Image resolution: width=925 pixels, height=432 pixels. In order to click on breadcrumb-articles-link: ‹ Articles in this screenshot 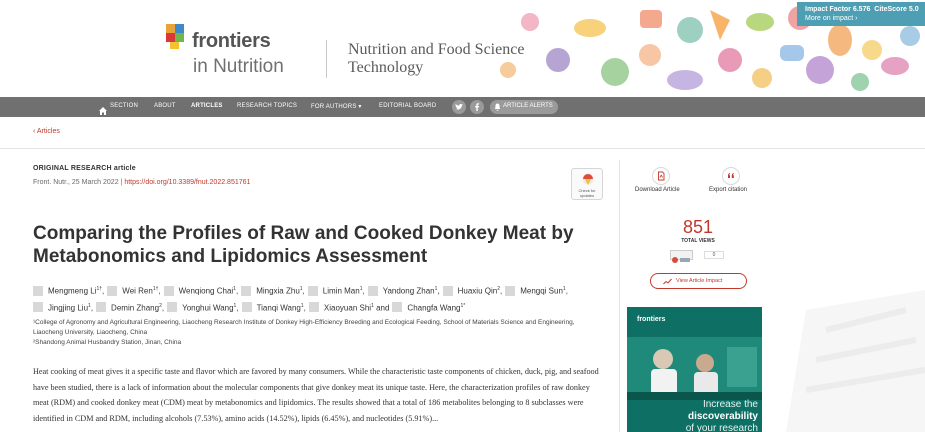, I will do `click(46, 131)`.